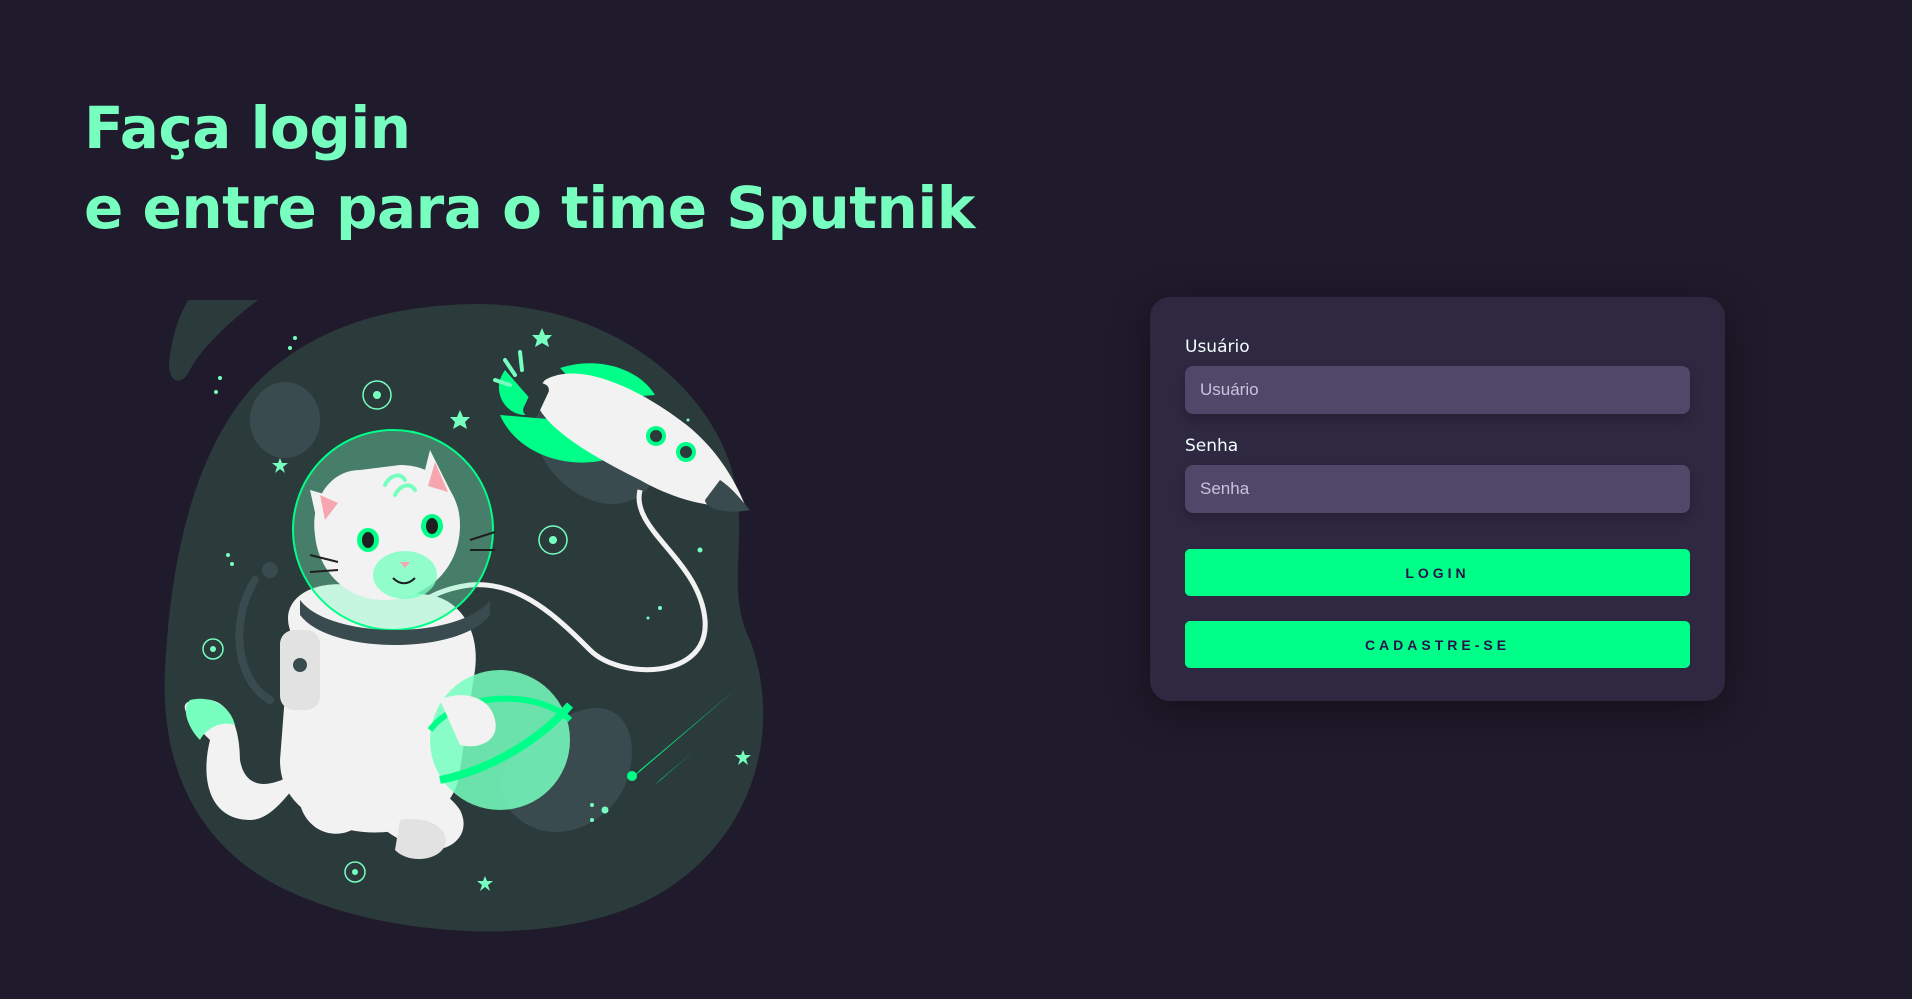 The image size is (1912, 999). What do you see at coordinates (247, 128) in the screenshot?
I see `page-title-line-1: Faça login` at bounding box center [247, 128].